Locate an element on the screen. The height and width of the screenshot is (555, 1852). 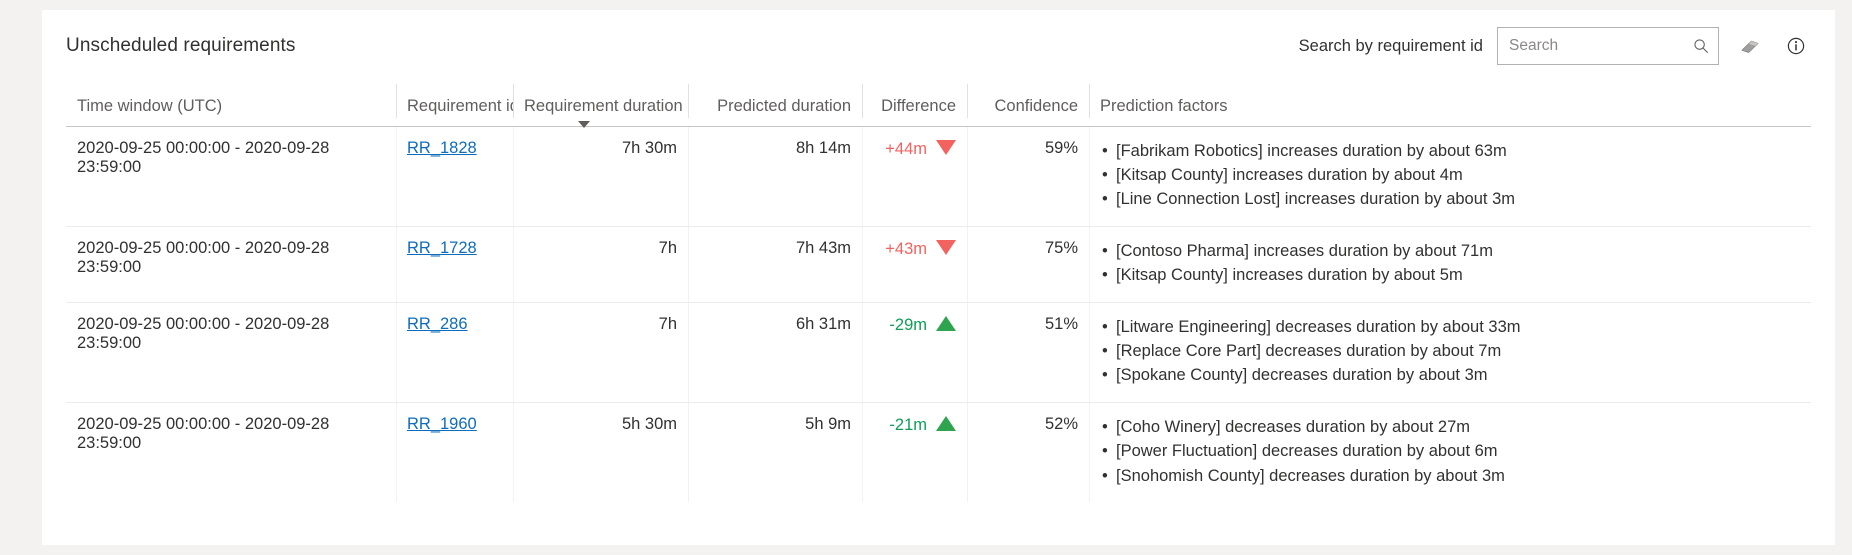
cell-difference: +43m is located at coordinates (914, 264).